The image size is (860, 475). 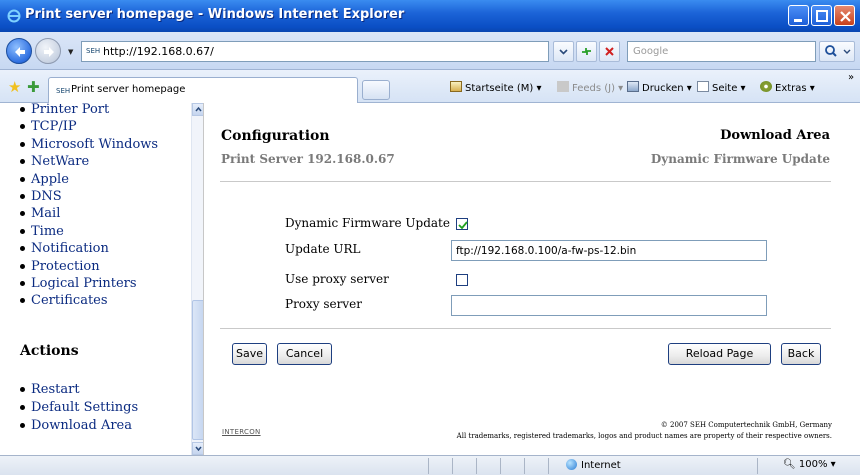 I want to click on stop-icon, so click(x=609, y=51).